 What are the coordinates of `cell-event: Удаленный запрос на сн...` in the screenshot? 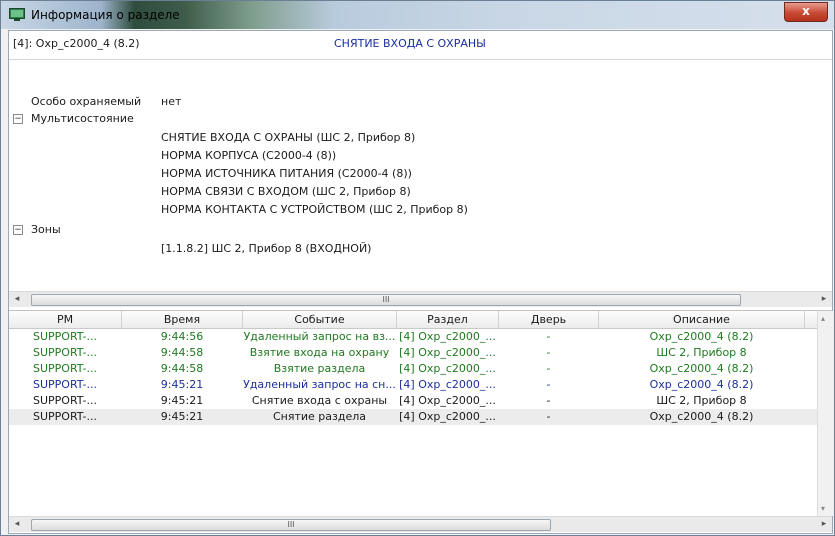 It's located at (319, 384).